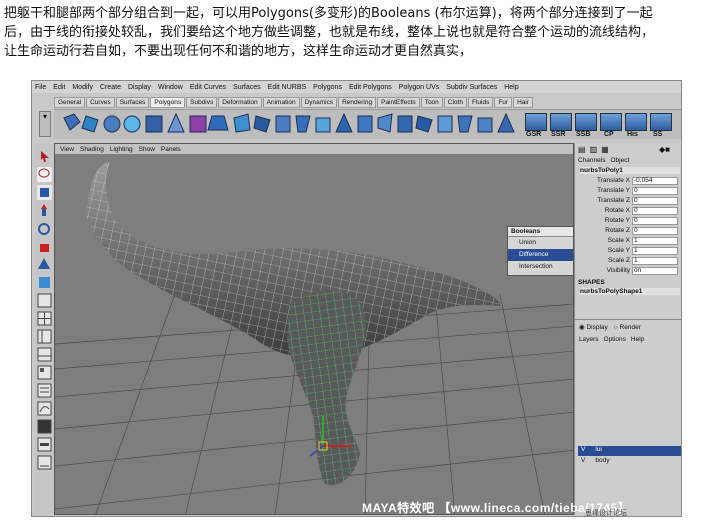 This screenshot has width=711, height=523. What do you see at coordinates (82, 87) in the screenshot?
I see `menu-modify: Modify` at bounding box center [82, 87].